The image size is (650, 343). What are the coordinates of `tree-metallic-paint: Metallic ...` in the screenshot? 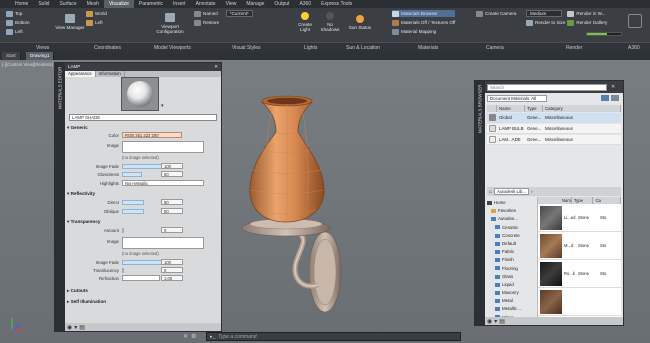 It's located at (512, 309).